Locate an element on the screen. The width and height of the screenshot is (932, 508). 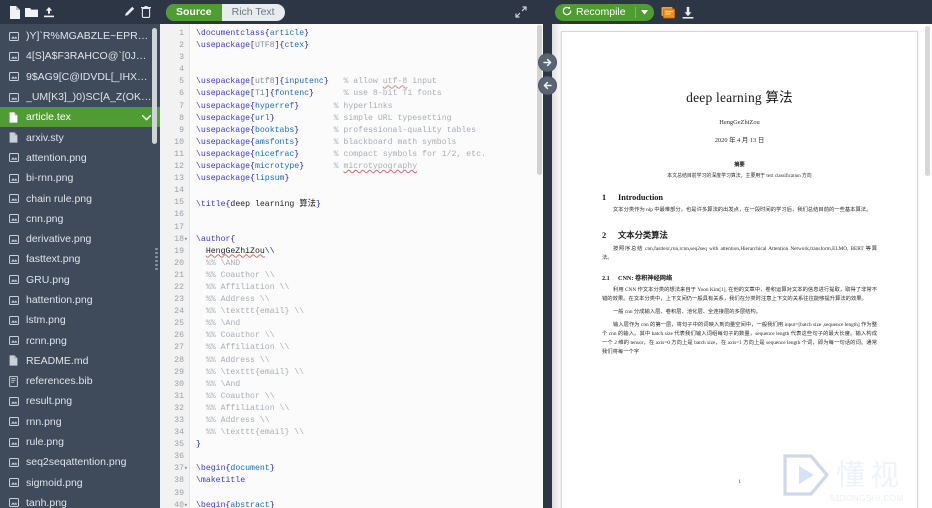
code-line: \title{deep learning 算法} is located at coordinates (369, 203).